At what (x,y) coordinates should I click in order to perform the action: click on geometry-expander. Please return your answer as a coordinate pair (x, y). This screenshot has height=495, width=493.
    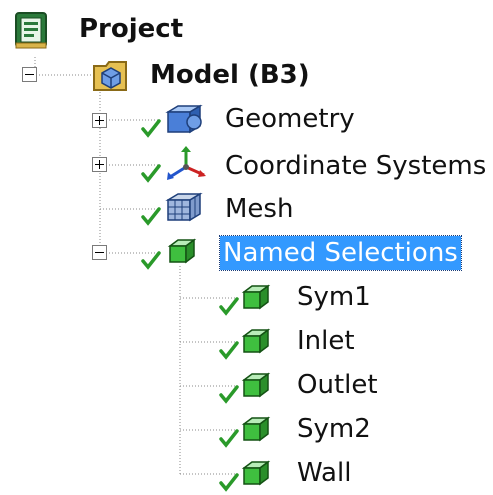
    Looking at the image, I should click on (99, 120).